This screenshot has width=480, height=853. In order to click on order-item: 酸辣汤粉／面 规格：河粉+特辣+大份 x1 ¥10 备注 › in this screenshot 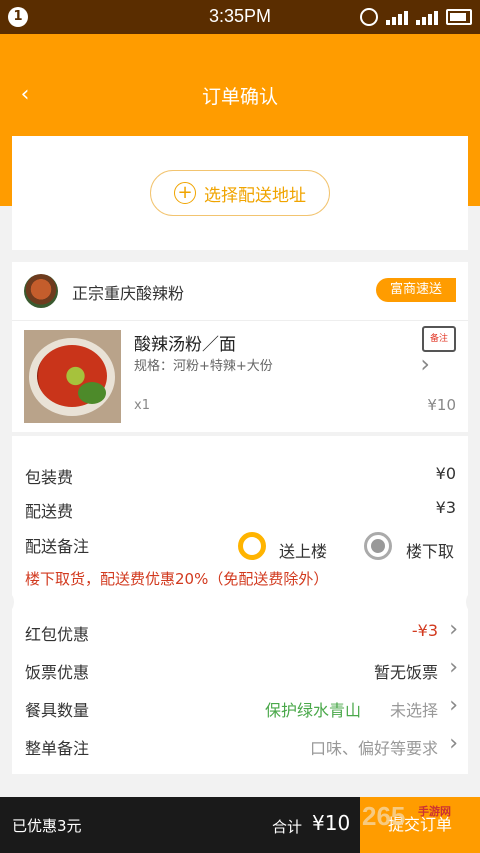, I will do `click(240, 377)`.